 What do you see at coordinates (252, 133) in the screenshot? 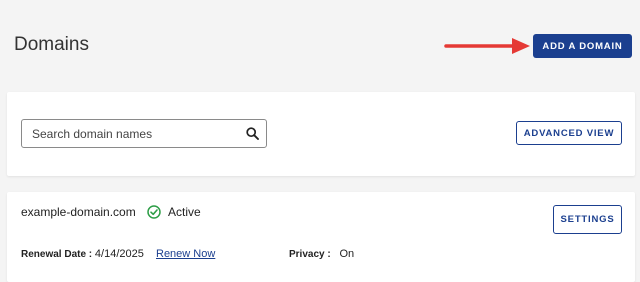
I see `search-icon` at bounding box center [252, 133].